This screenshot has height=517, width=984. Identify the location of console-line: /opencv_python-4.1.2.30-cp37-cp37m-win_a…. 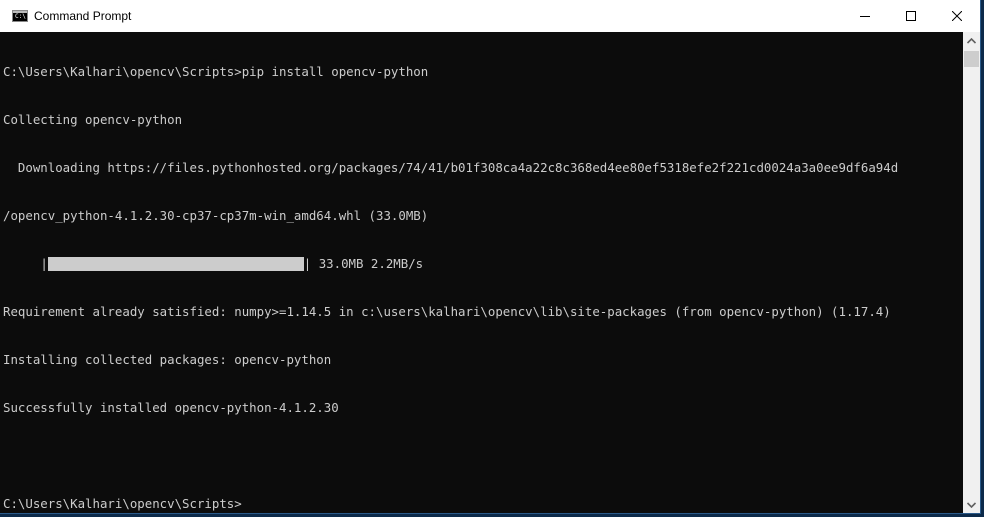
(216, 215).